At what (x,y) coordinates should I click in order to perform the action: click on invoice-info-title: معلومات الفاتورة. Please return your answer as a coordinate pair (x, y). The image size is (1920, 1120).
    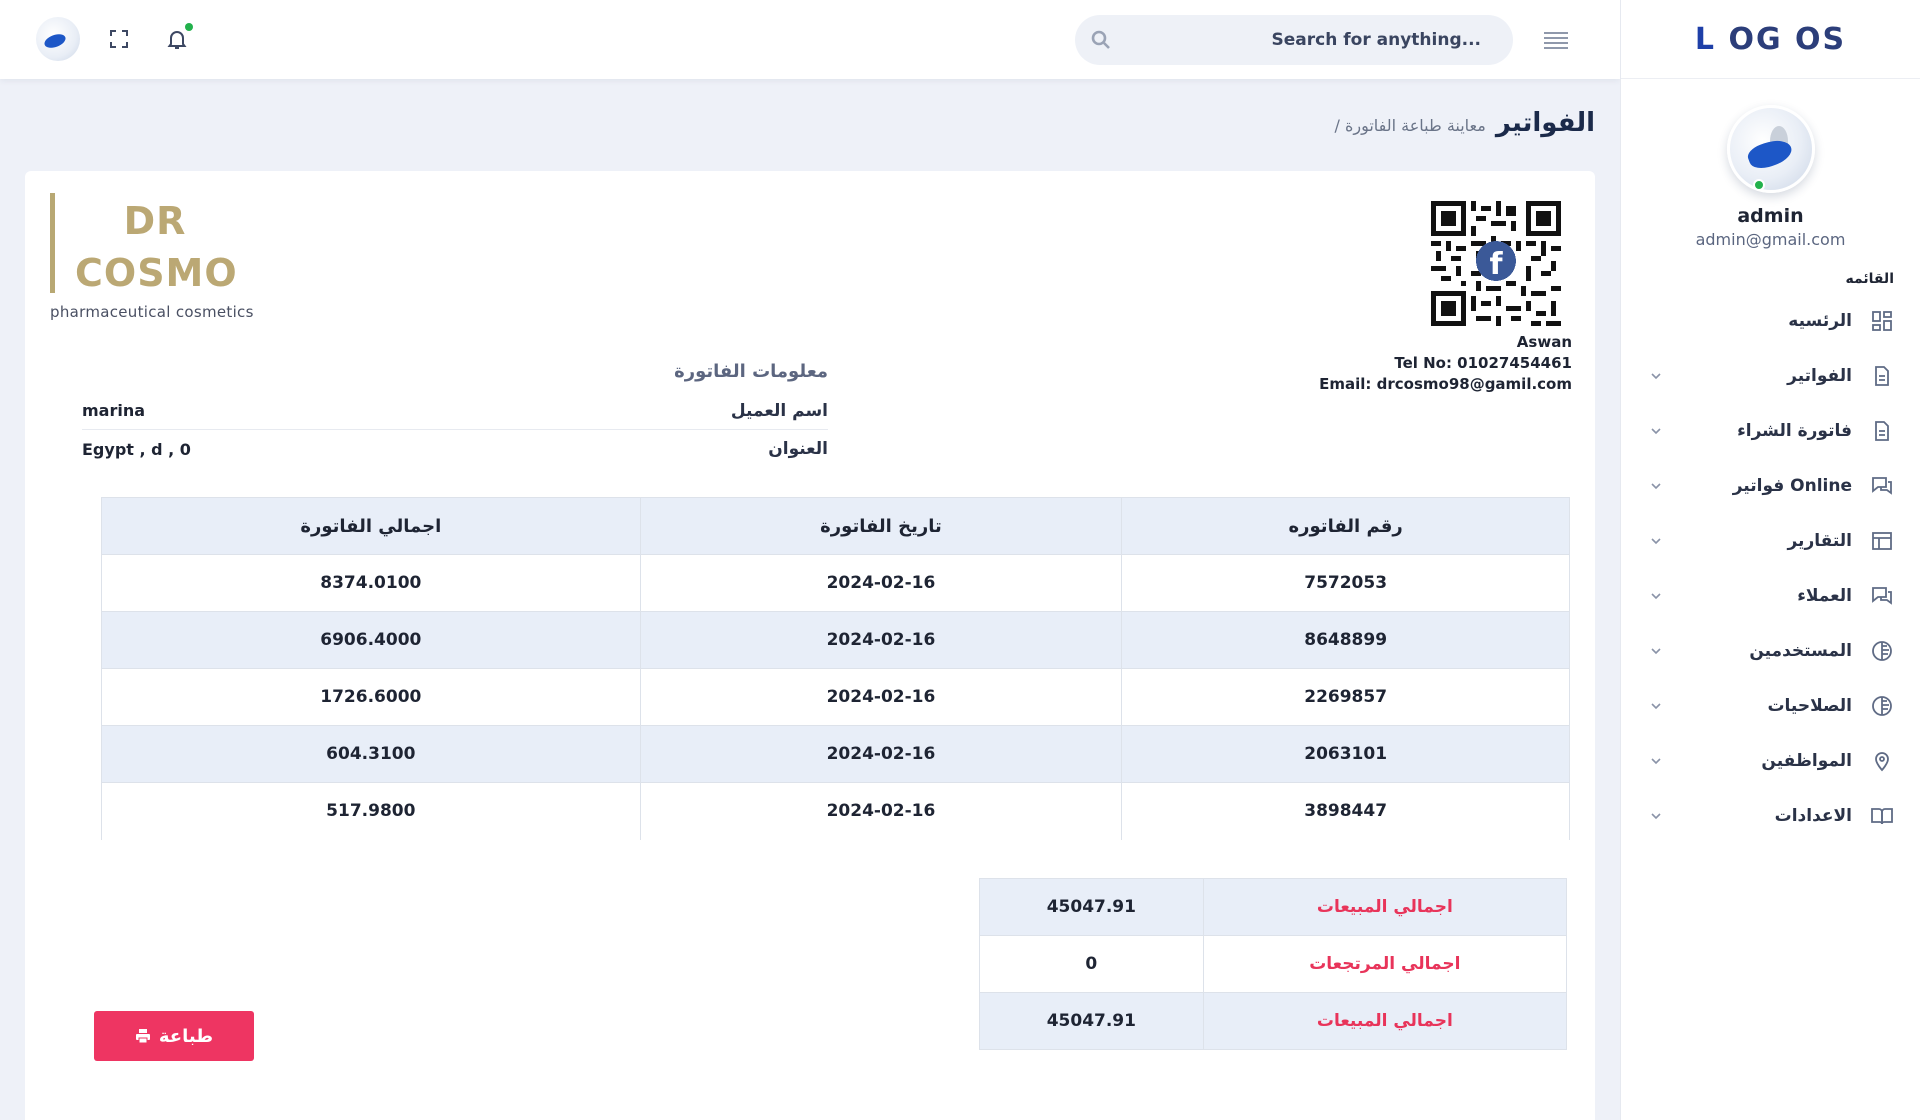
    Looking at the image, I should click on (751, 371).